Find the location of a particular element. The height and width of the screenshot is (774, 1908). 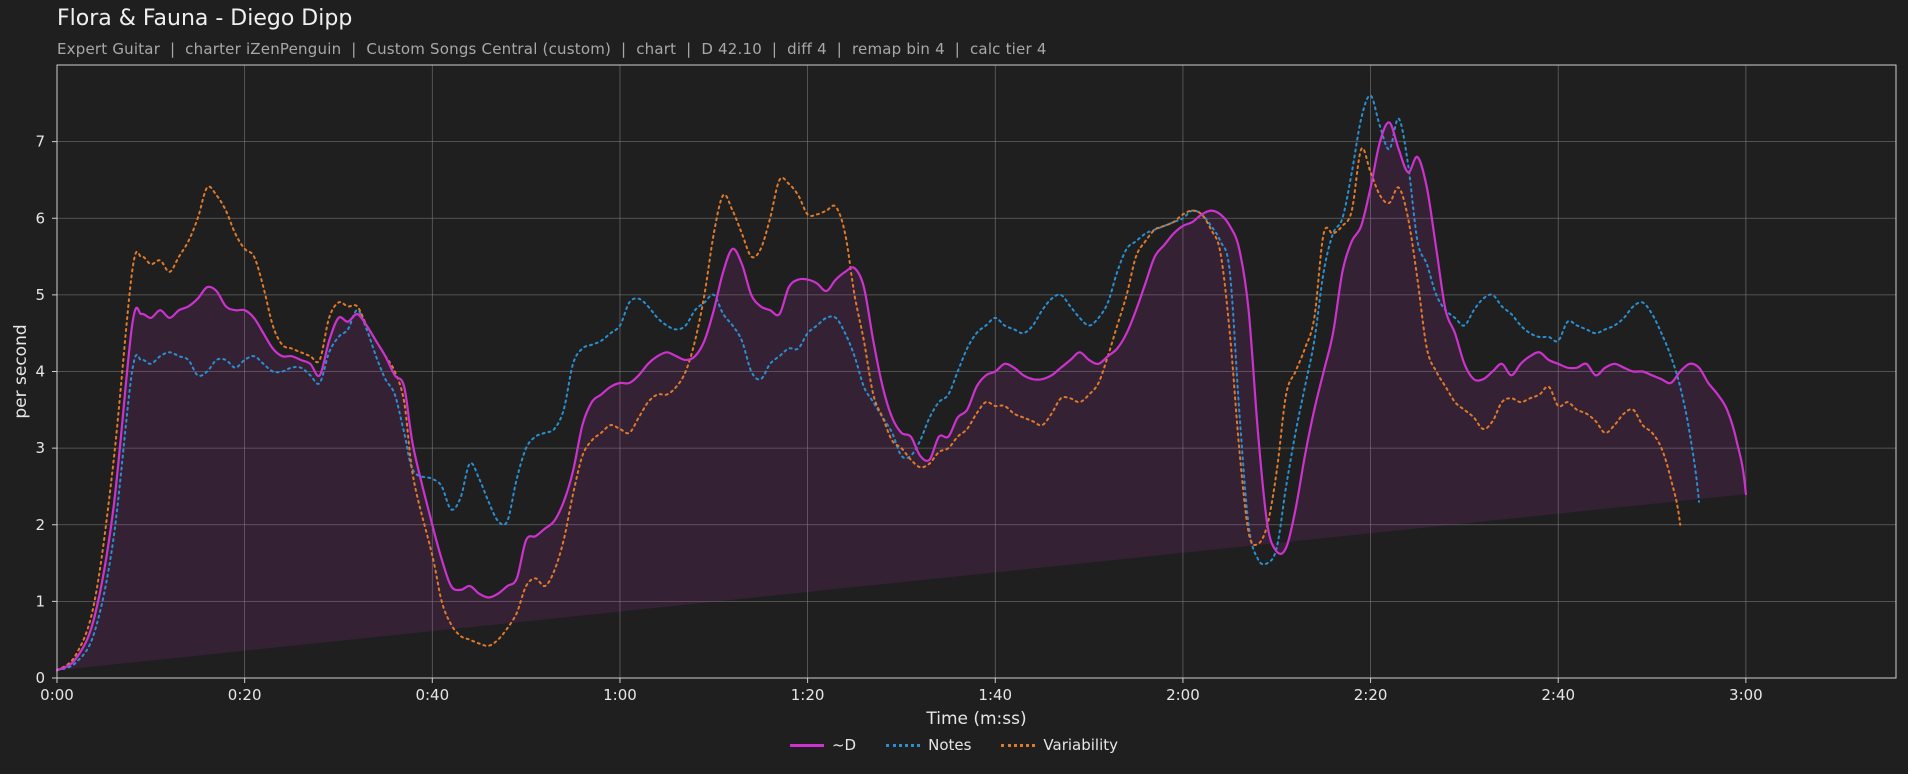

y-axis-label: per second is located at coordinates (21, 371).